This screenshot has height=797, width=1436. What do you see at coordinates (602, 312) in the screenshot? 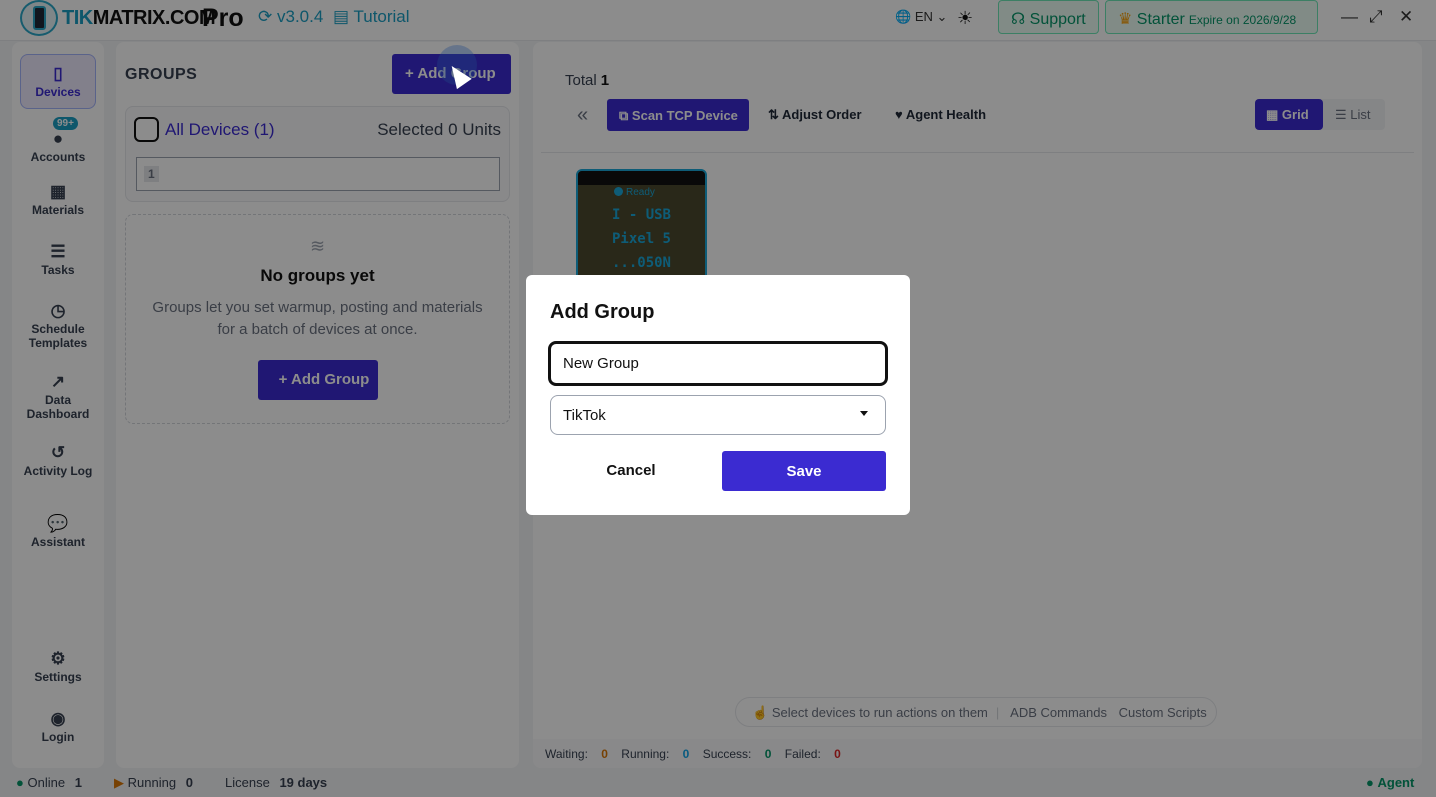
I see `dialog-title: Add Group` at bounding box center [602, 312].